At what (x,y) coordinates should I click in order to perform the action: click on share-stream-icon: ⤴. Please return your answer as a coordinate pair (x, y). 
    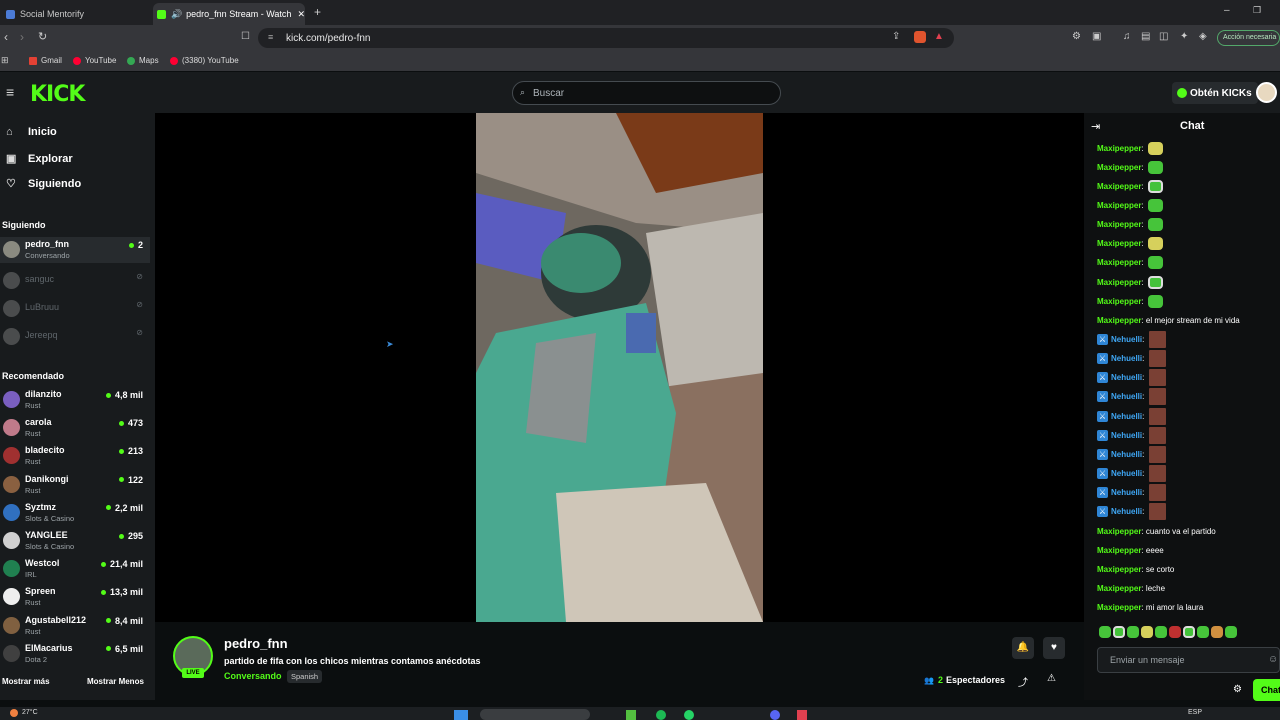
    Looking at the image, I should click on (1023, 681).